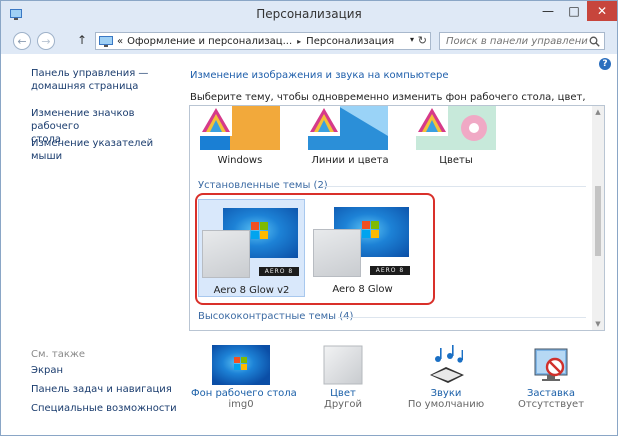  I want to click on title-bar: Персонализация — □ ✕, so click(309, 14).